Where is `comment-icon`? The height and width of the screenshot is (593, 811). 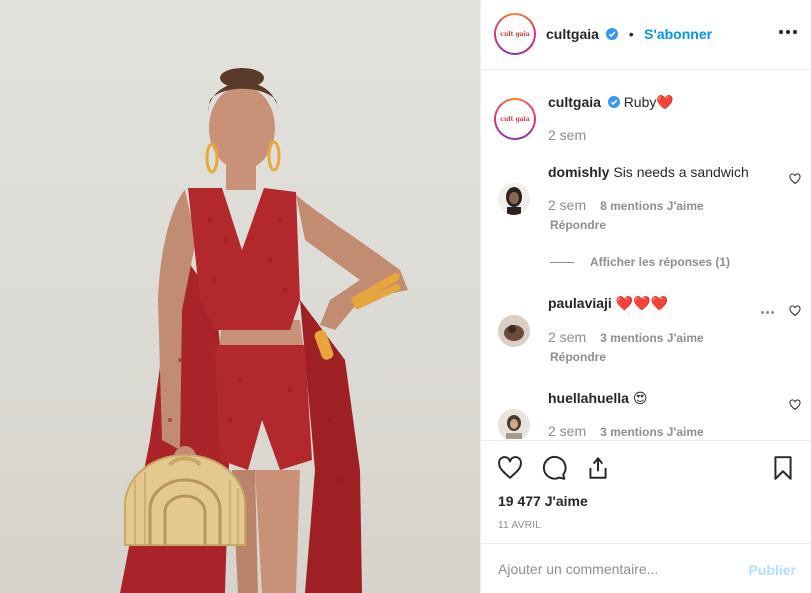
comment-icon is located at coordinates (554, 468).